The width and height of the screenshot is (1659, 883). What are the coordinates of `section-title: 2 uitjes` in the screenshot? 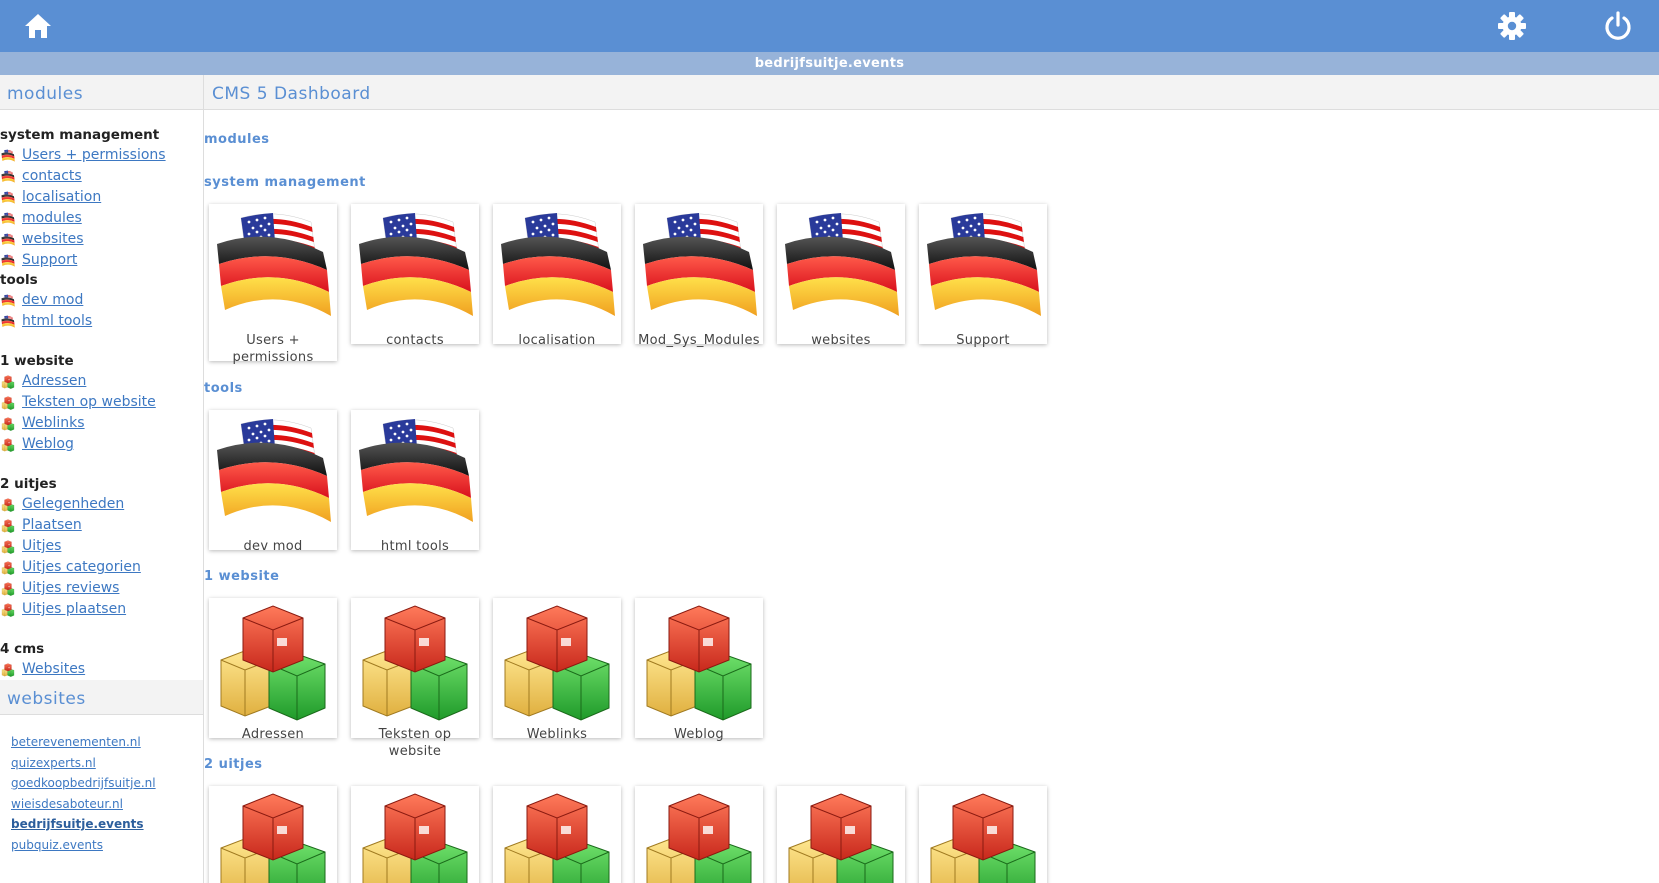 It's located at (233, 764).